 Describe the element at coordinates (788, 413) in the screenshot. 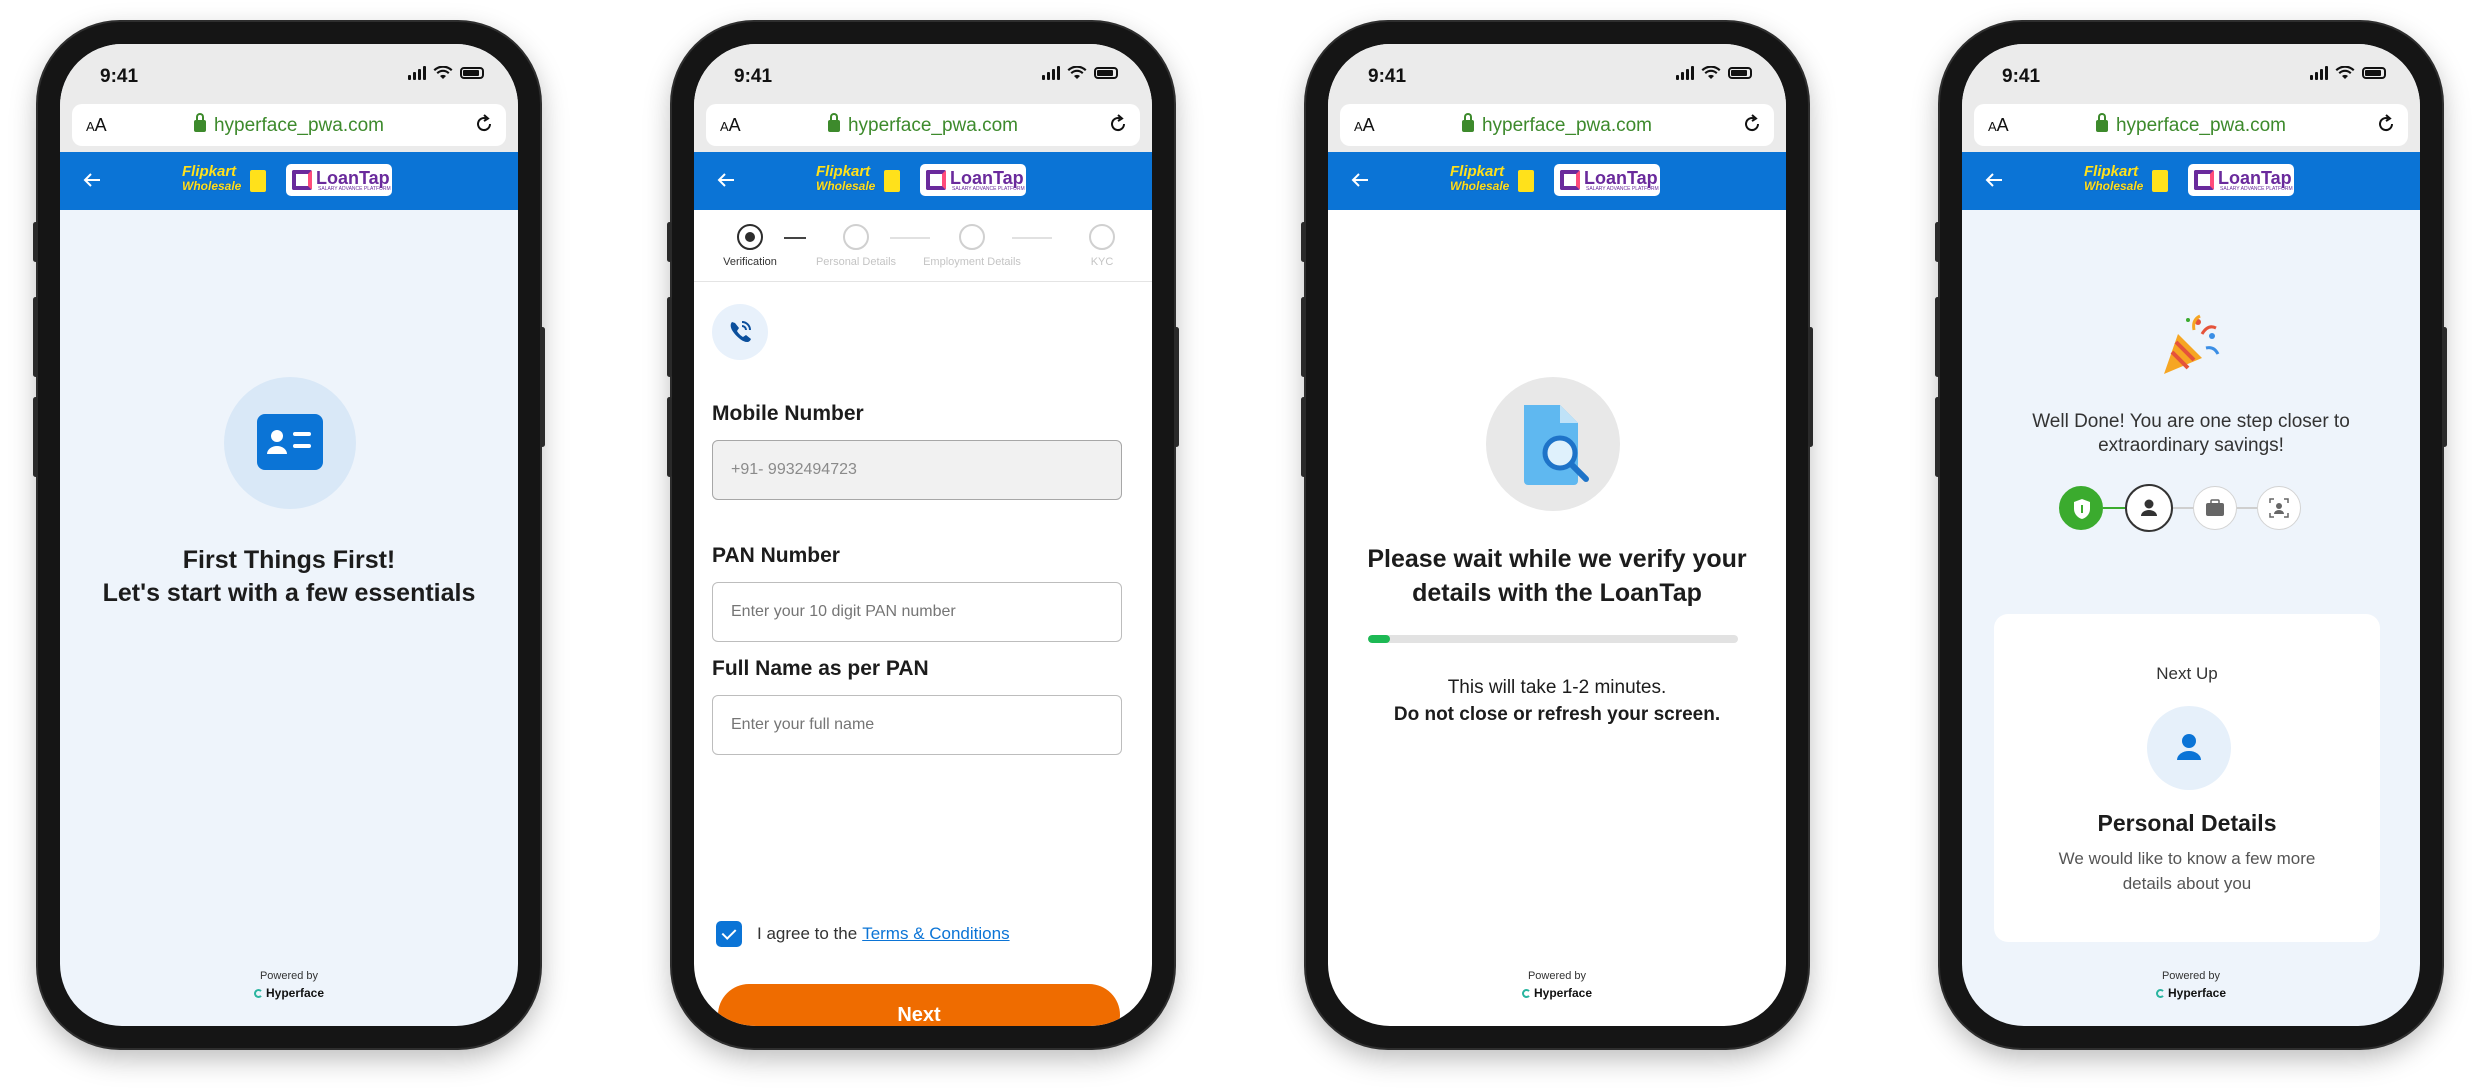

I see `mobile-number-label: Mobile Number` at that location.